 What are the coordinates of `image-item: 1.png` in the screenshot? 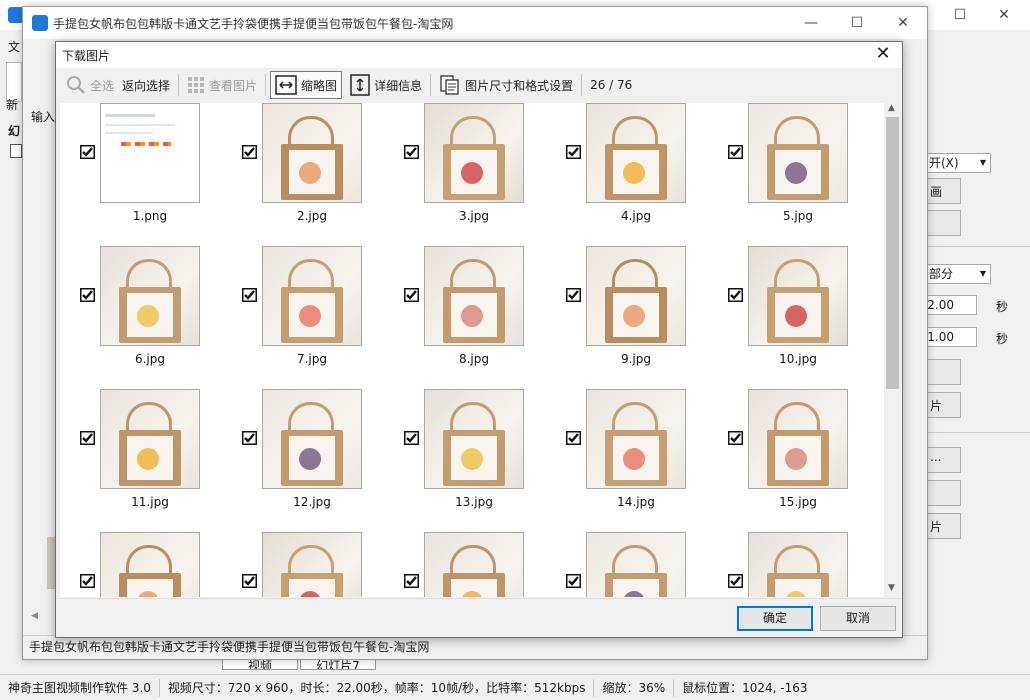 It's located at (141, 173).